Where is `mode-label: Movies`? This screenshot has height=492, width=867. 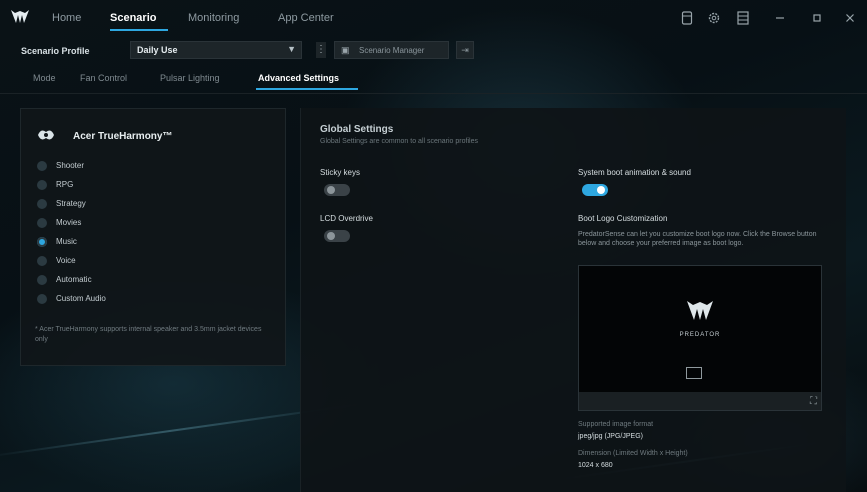
mode-label: Movies is located at coordinates (69, 222).